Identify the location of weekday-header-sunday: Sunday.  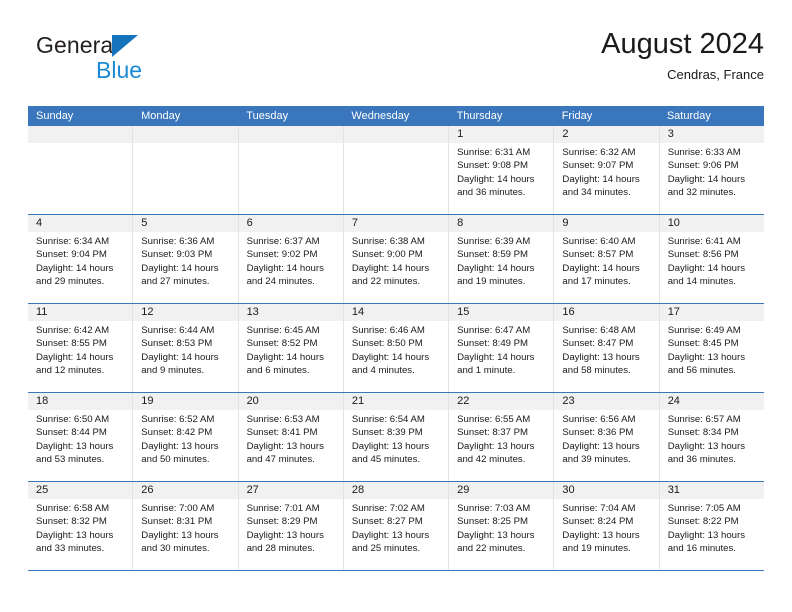
(55, 116).